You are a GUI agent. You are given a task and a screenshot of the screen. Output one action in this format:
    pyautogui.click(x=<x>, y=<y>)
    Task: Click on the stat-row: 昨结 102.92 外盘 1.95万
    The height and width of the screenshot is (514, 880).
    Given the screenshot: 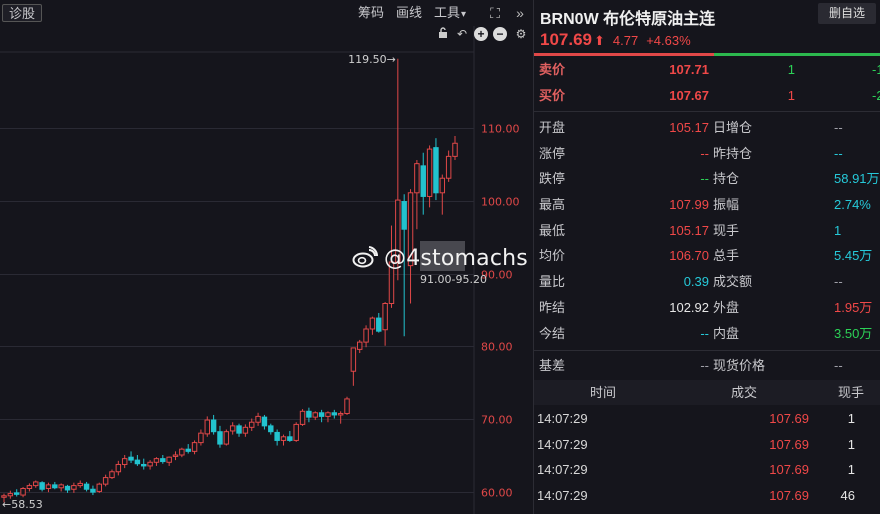 What is the action you would take?
    pyautogui.click(x=707, y=308)
    